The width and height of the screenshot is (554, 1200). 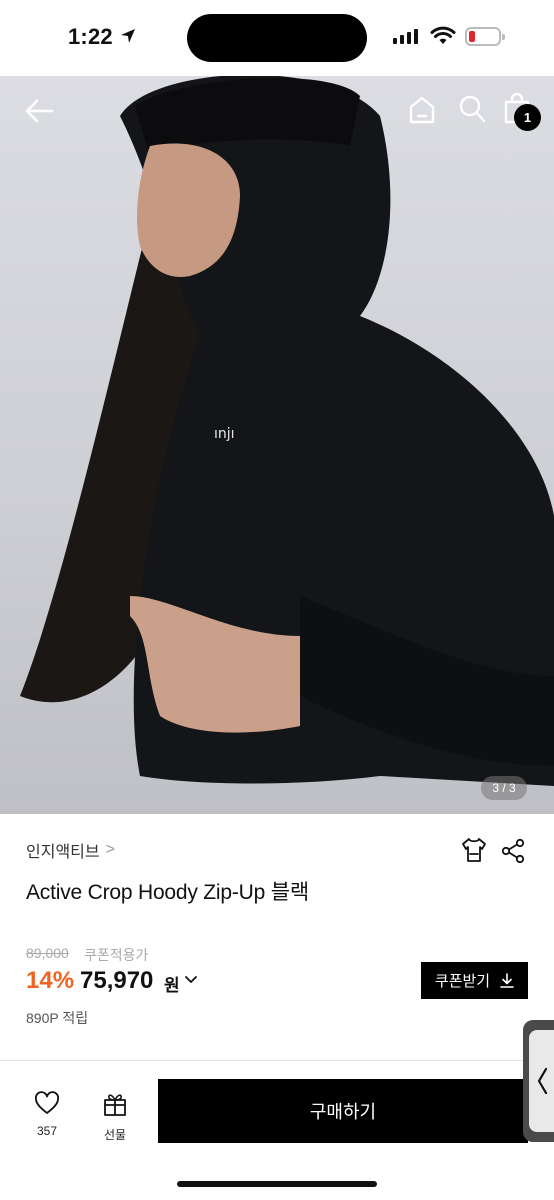 I want to click on cellular-signal-icon, so click(x=405, y=36).